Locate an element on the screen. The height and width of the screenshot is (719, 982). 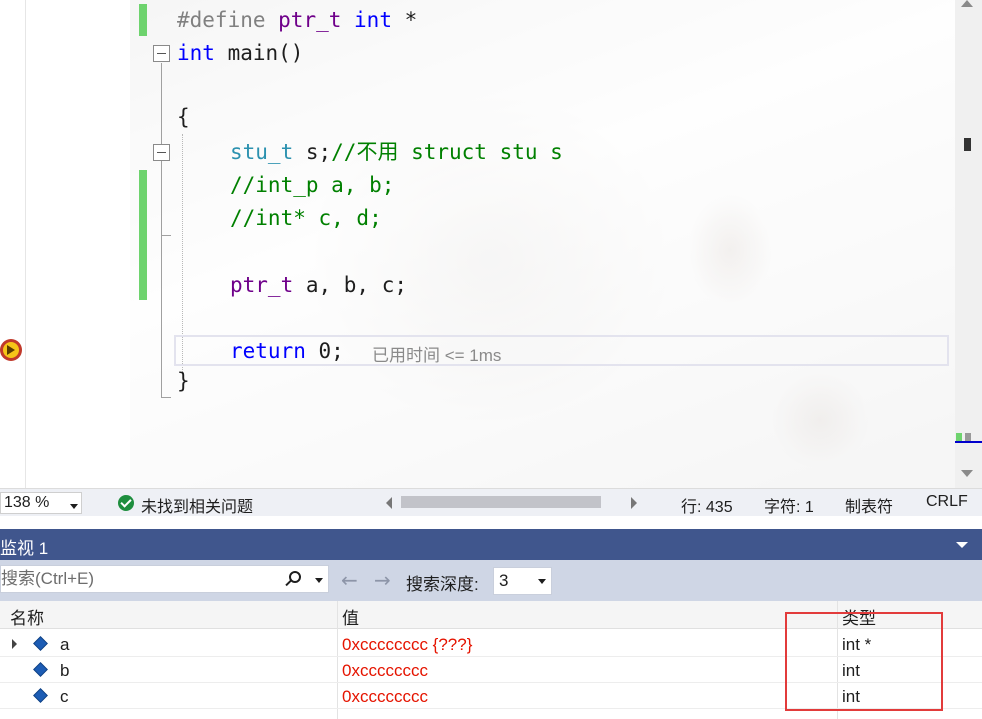
code-line-ptr-decl: ptr_t a, b, c; is located at coordinates (318, 285).